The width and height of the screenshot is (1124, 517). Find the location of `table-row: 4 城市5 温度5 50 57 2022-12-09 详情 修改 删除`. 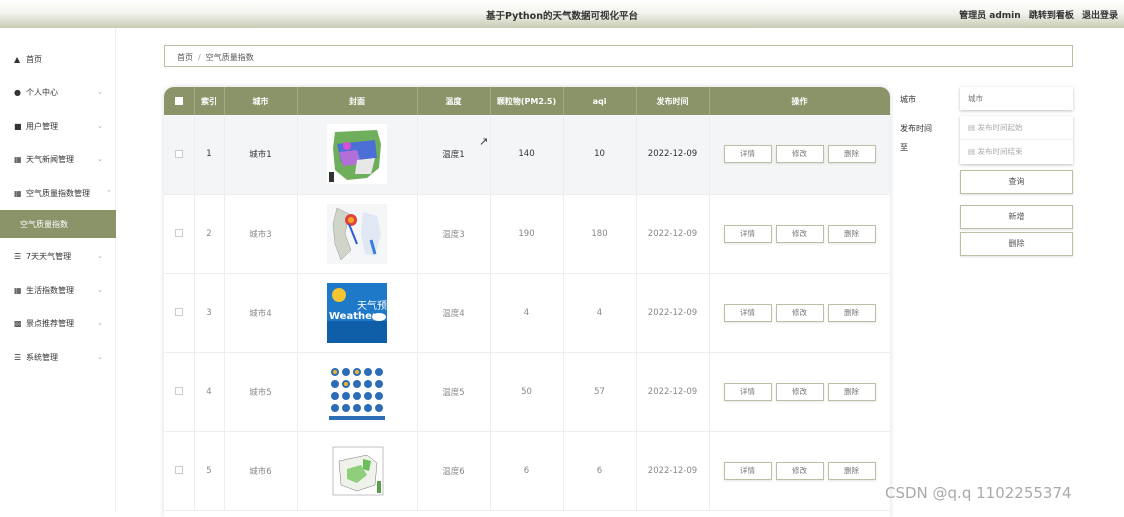

table-row: 4 城市5 温度5 50 57 2022-12-09 详情 修改 删除 is located at coordinates (527, 392).